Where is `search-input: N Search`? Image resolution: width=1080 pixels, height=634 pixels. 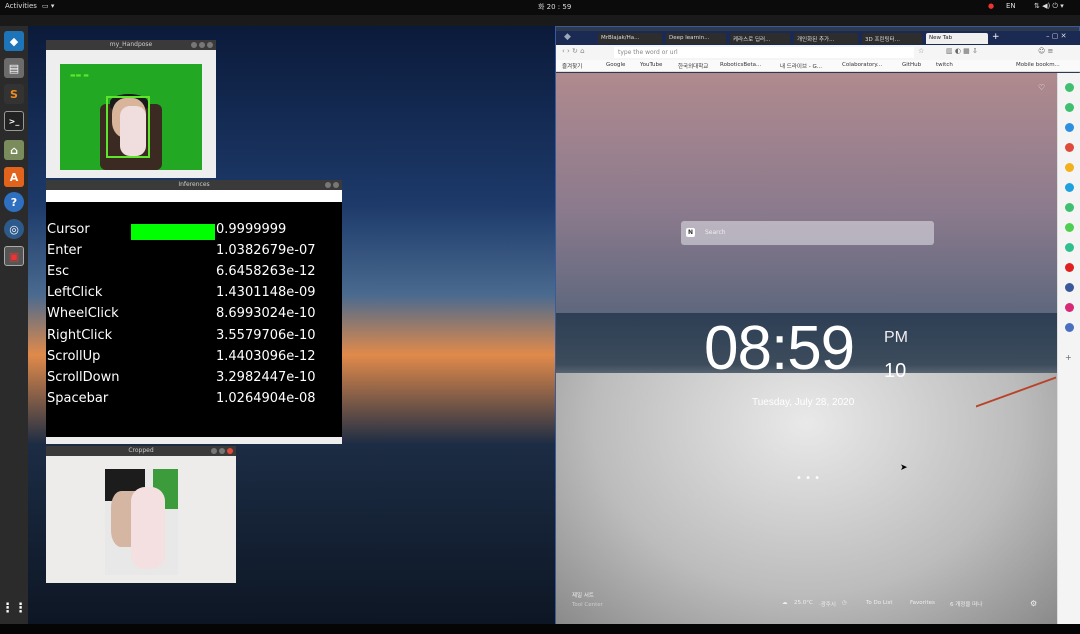
search-input: N Search is located at coordinates (807, 233).